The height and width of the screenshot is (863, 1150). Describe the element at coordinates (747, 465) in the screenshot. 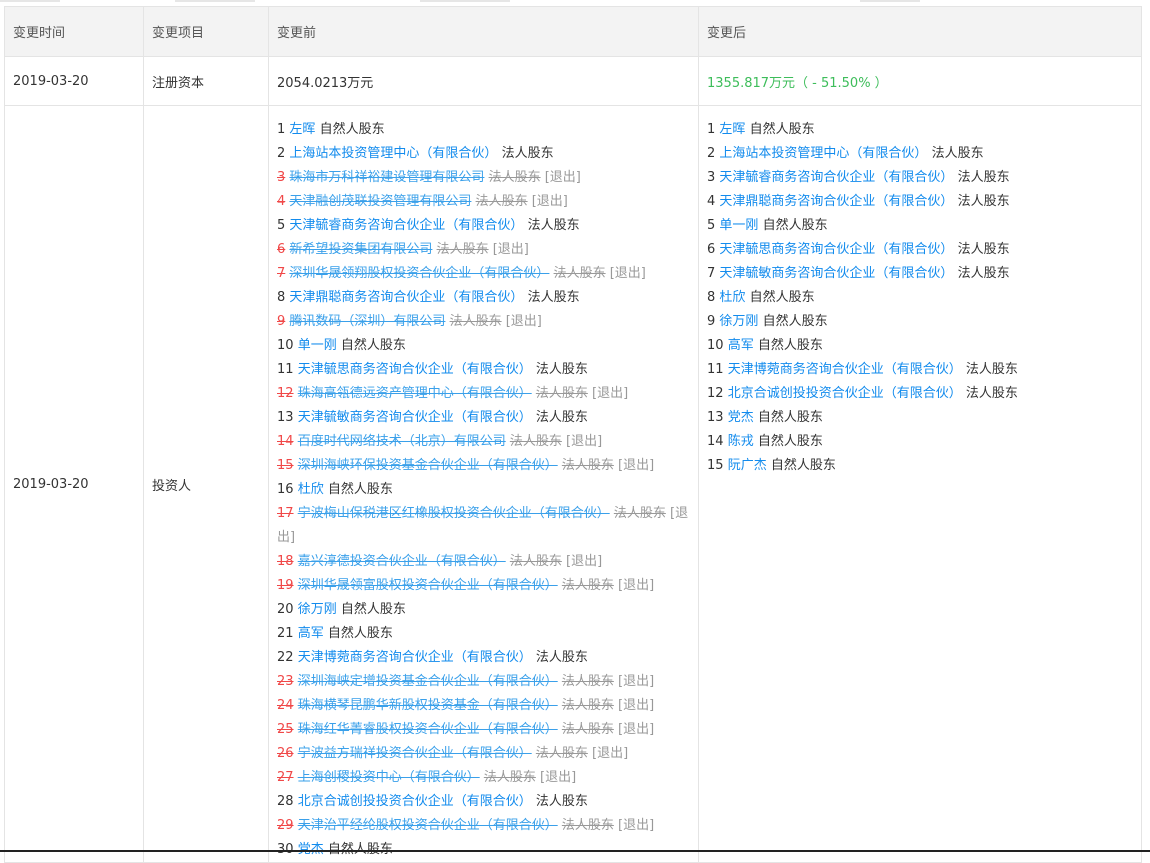

I see `investor-name-link: 阮广杰` at that location.